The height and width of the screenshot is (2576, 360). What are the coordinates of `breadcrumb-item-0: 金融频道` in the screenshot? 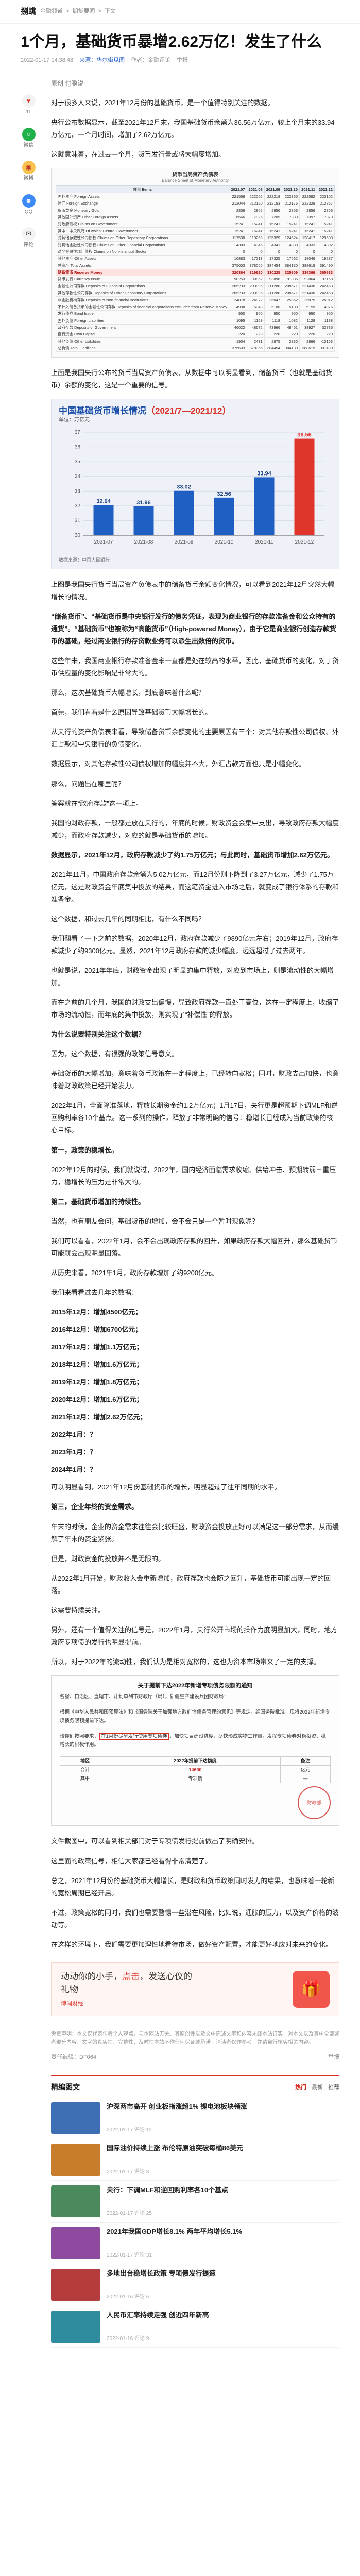 It's located at (51, 11).